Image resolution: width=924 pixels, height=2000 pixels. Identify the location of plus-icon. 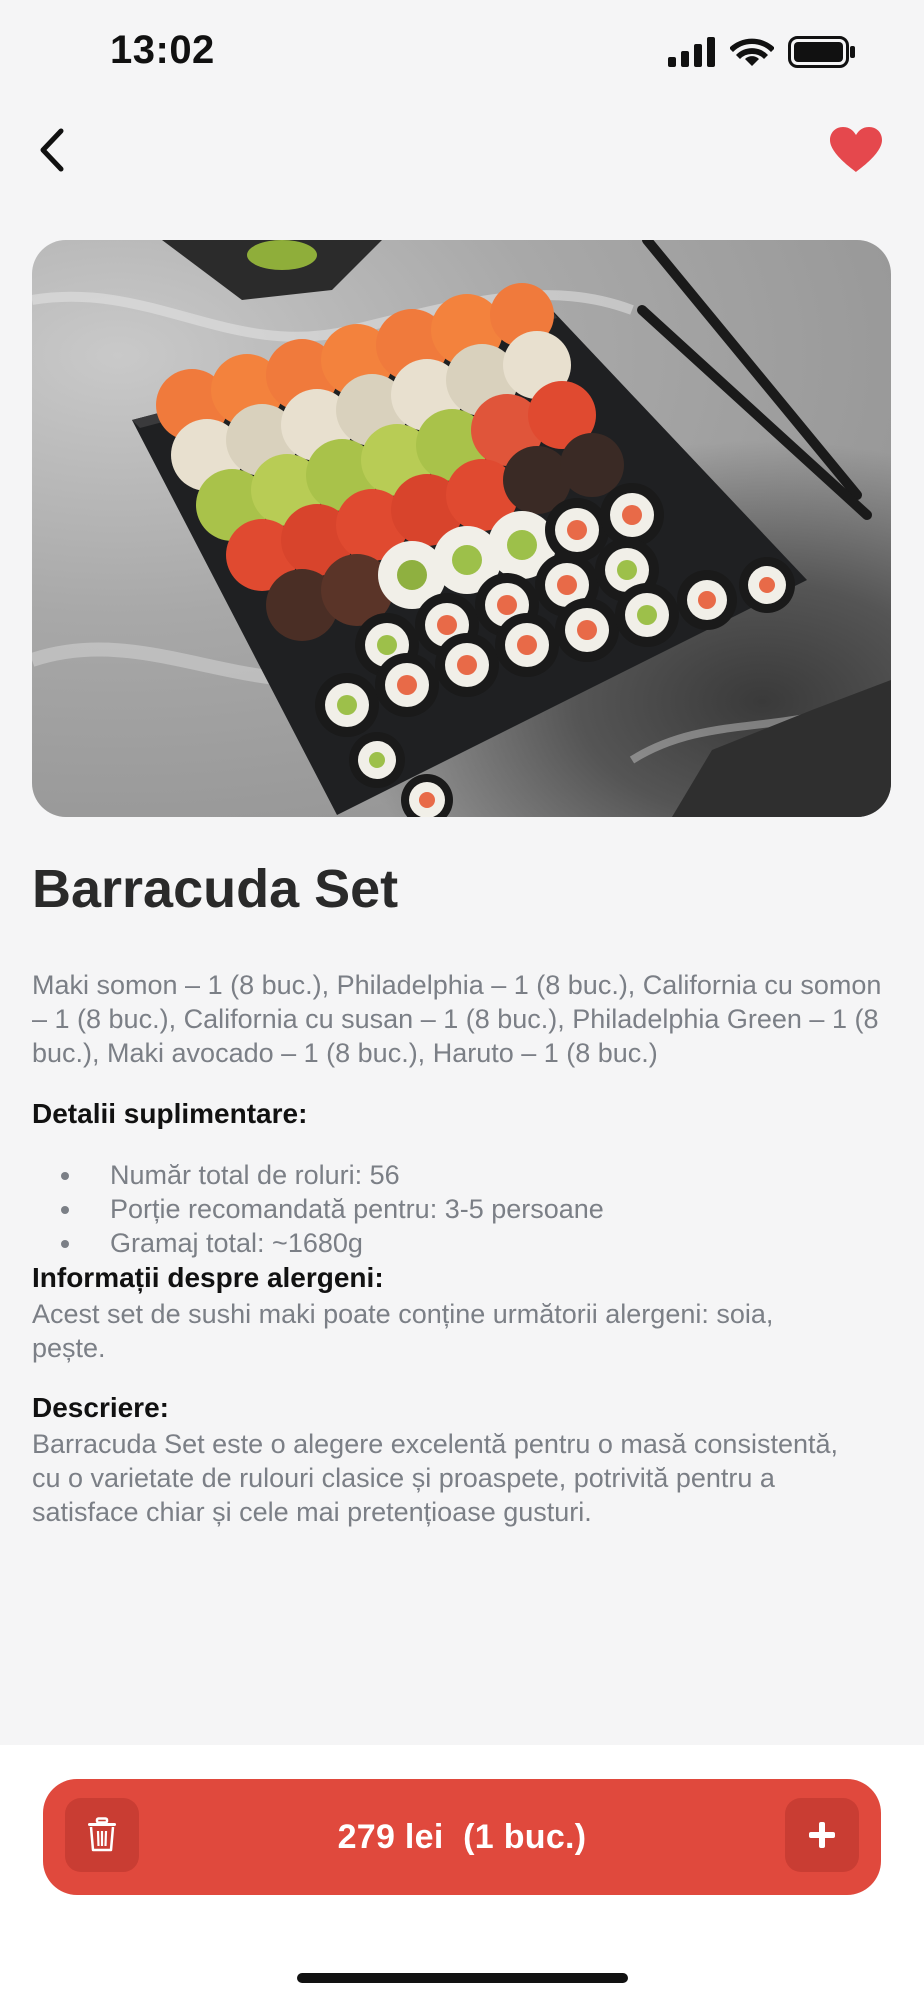
(822, 1835).